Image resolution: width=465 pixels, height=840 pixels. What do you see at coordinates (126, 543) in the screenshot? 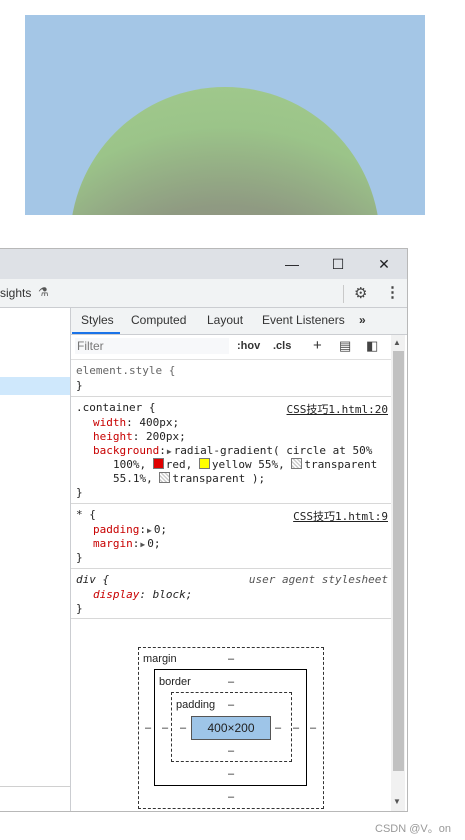
I see `margin-declaration: margin:▶ 0;` at bounding box center [126, 543].